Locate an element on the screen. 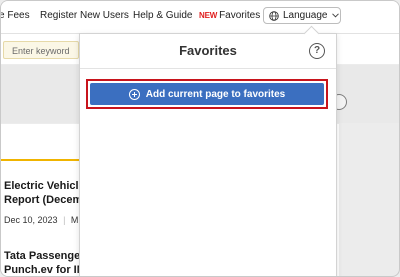 The width and height of the screenshot is (400, 277). help-icon: ? is located at coordinates (317, 51).